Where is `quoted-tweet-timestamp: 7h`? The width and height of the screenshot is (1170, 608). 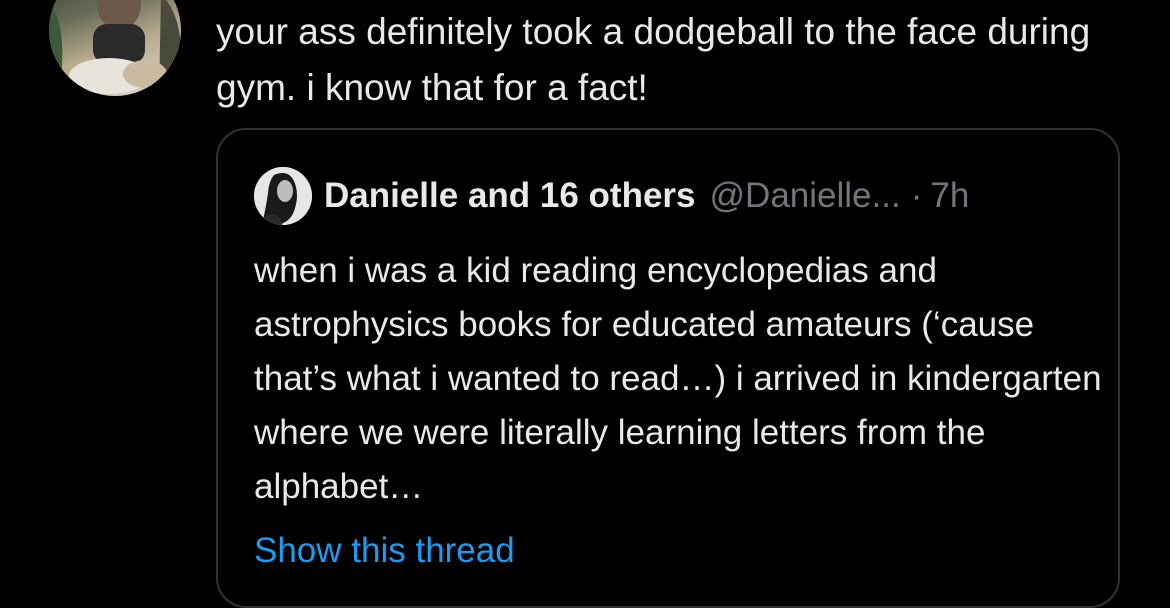
quoted-tweet-timestamp: 7h is located at coordinates (949, 196).